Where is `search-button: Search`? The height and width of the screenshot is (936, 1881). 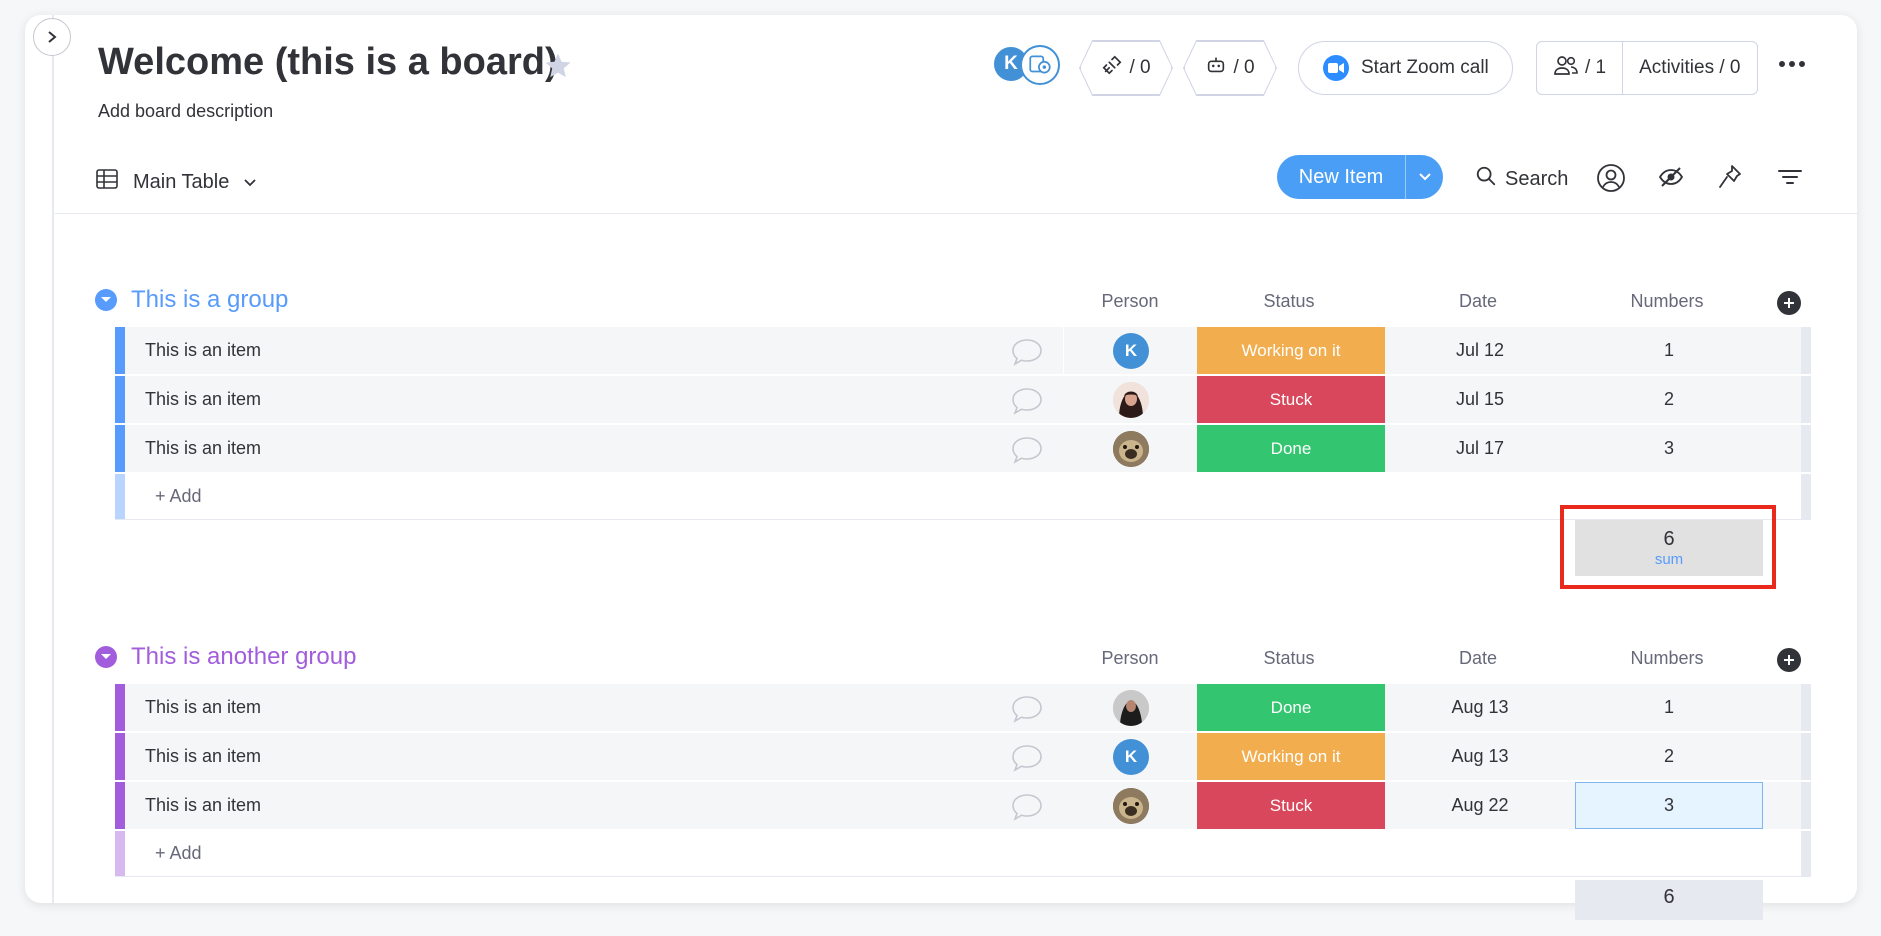 search-button: Search is located at coordinates (1521, 179).